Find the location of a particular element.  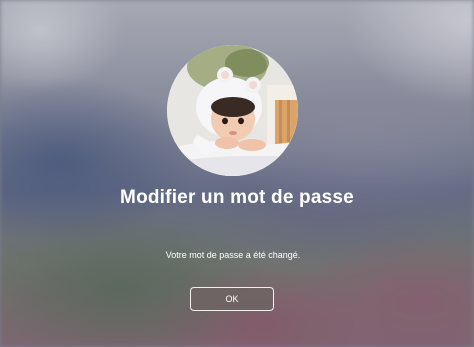

user-avatar is located at coordinates (232, 110).